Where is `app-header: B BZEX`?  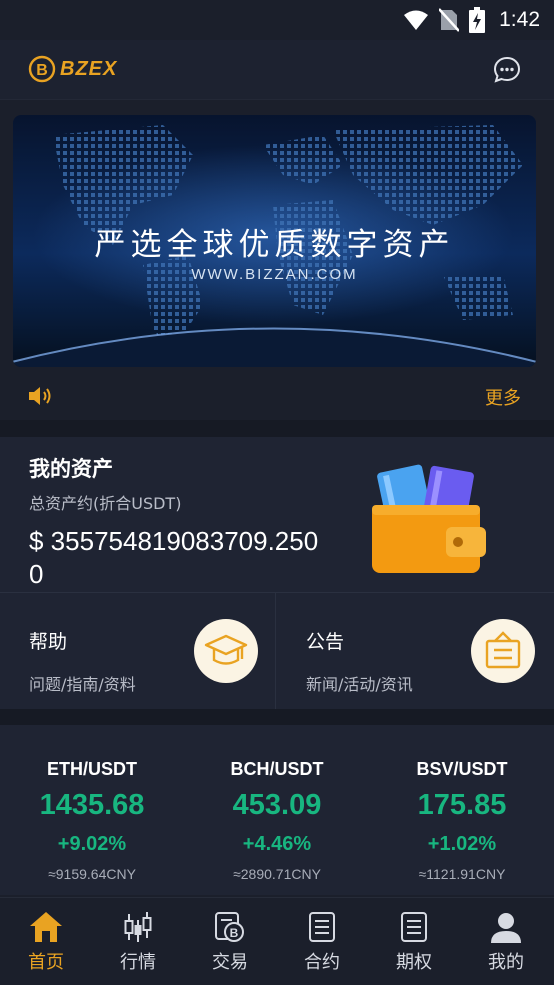 app-header: B BZEX is located at coordinates (277, 70).